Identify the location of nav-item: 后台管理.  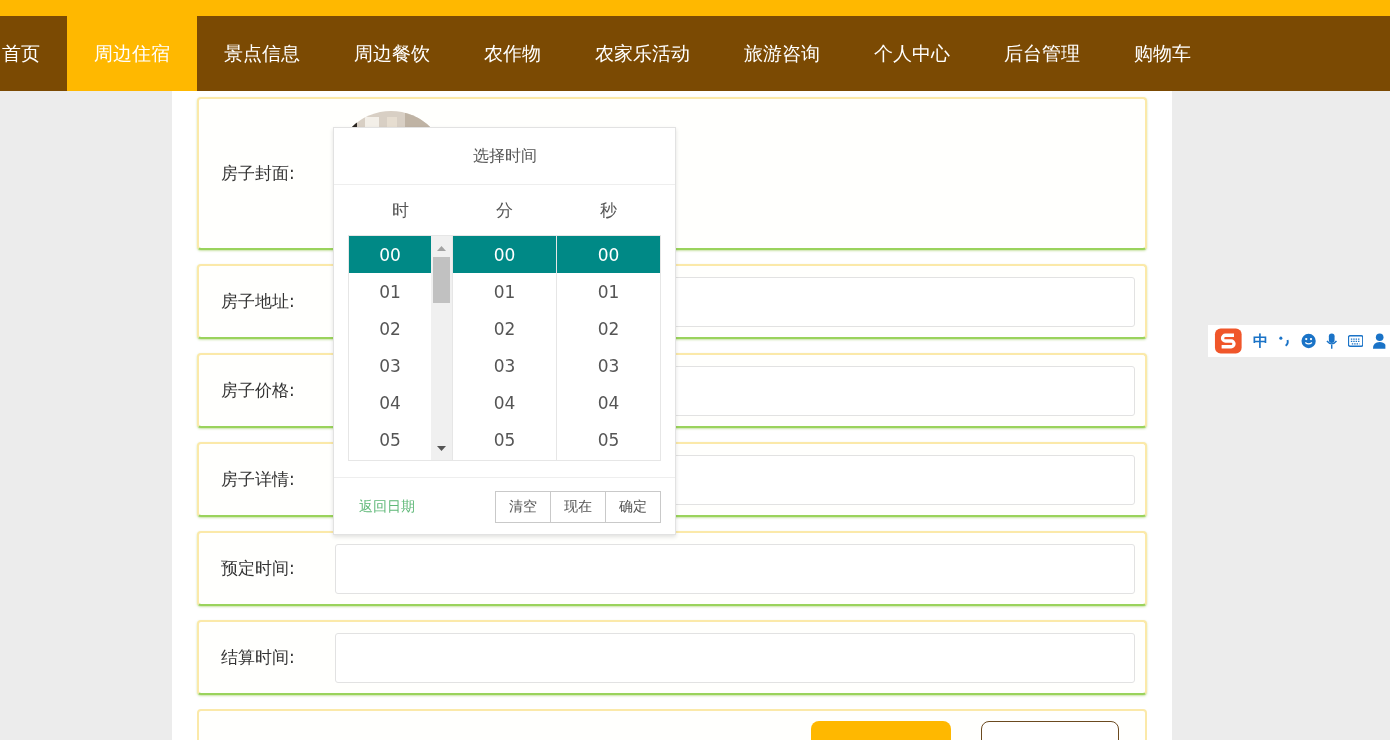
(1042, 53).